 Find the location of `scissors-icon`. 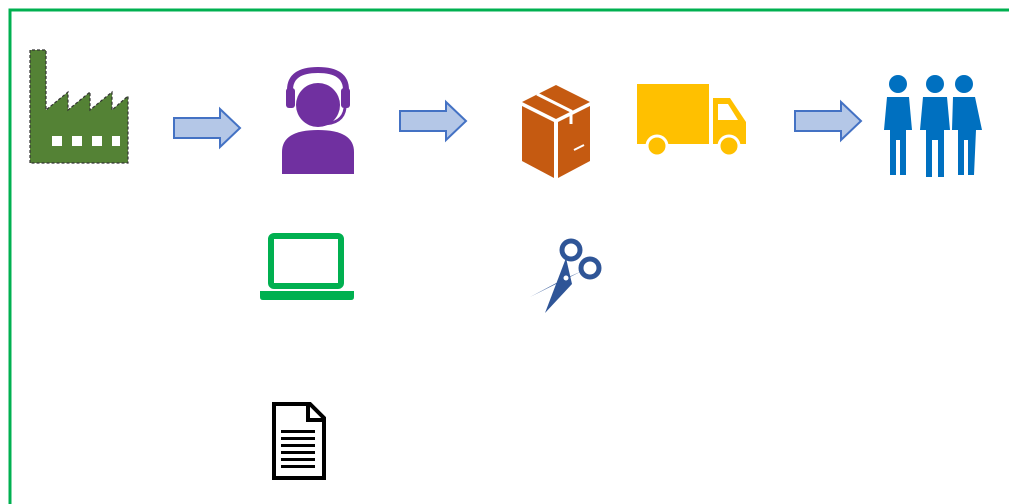

scissors-icon is located at coordinates (566, 275).